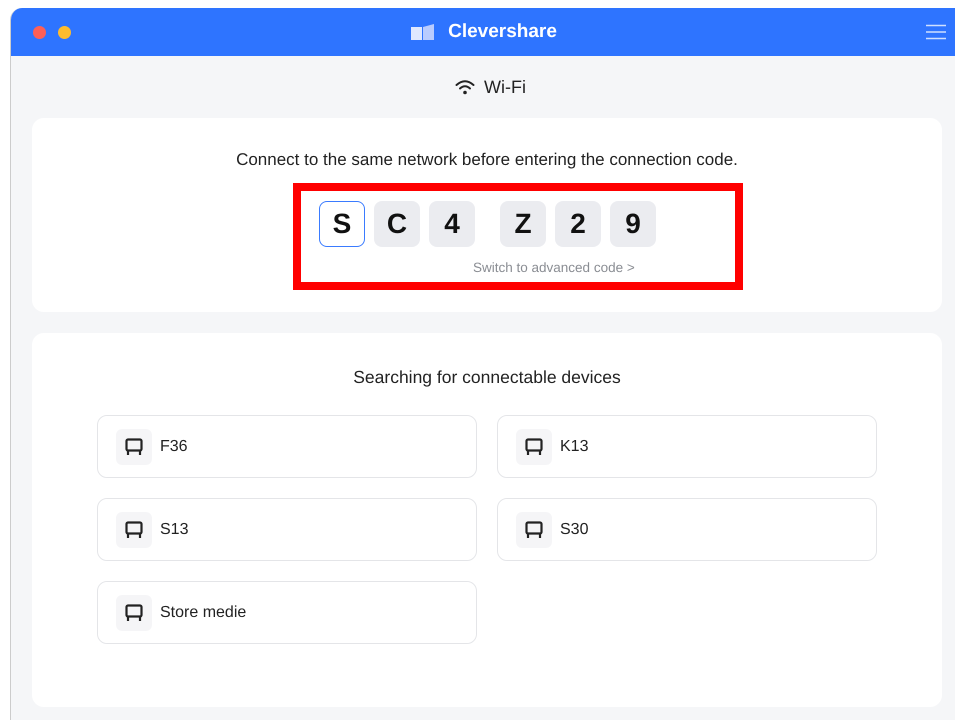  I want to click on device-item: F36, so click(287, 446).